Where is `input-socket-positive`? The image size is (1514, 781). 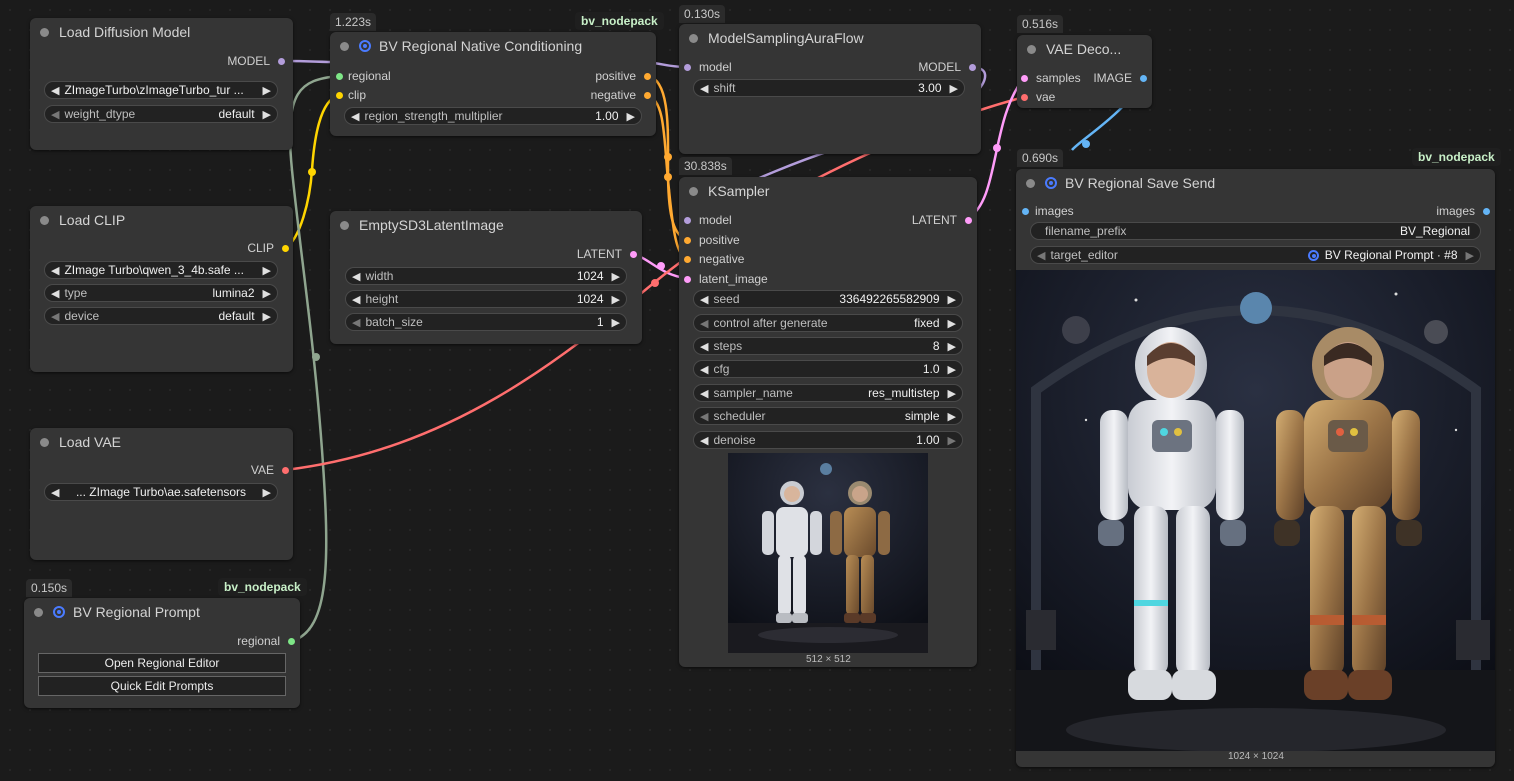
input-socket-positive is located at coordinates (687, 240).